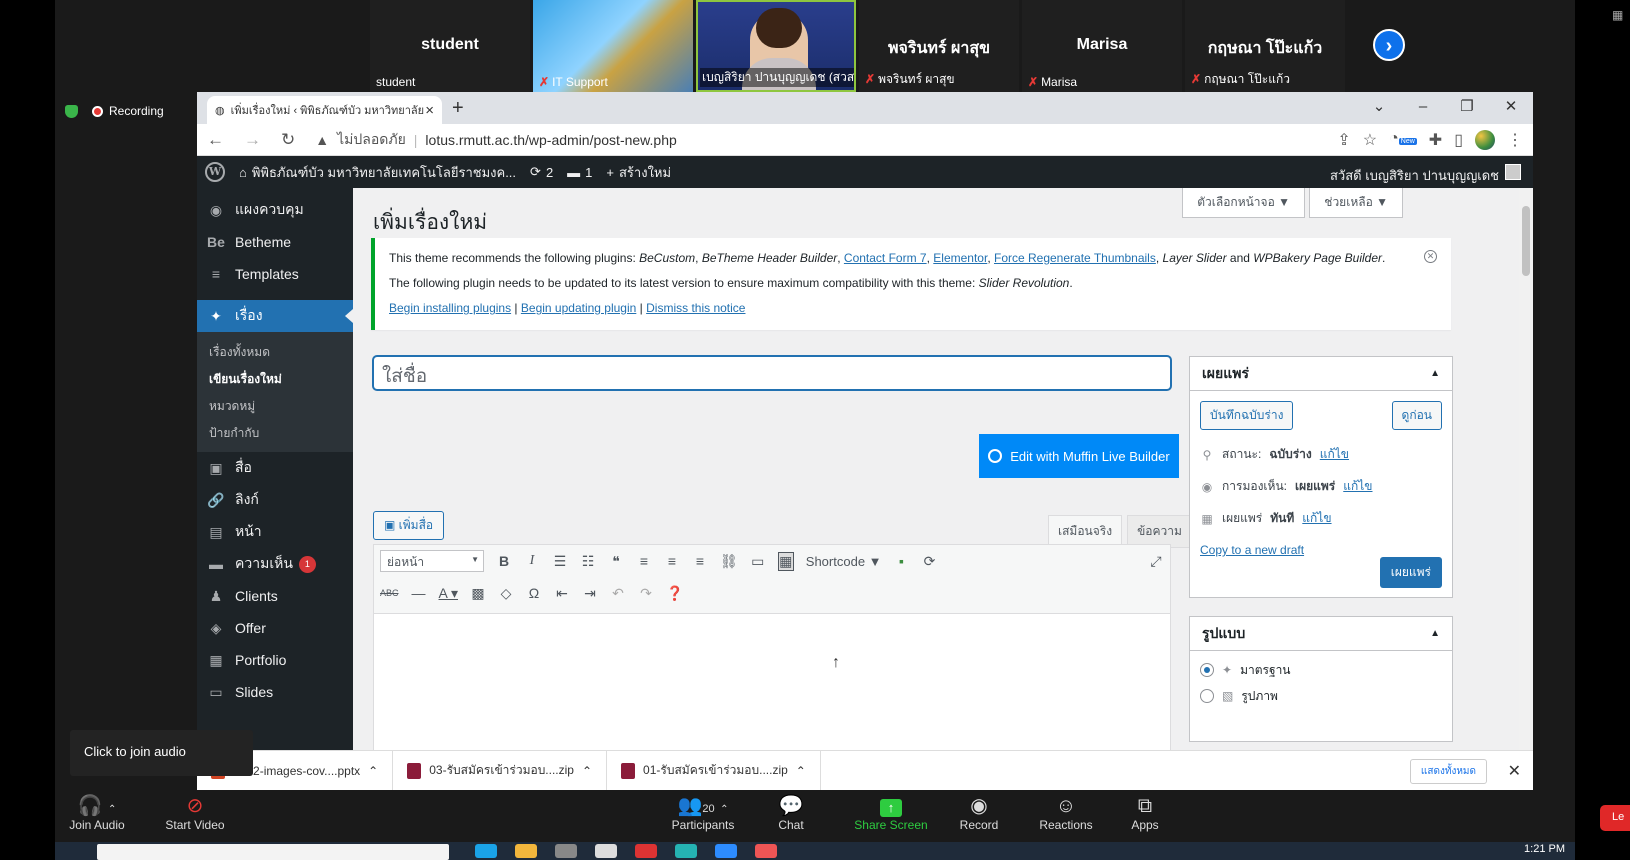 The height and width of the screenshot is (860, 1630). I want to click on download-item: 01-รับสมัครเข้าร่วมอบ....zip ⌃, so click(714, 770).